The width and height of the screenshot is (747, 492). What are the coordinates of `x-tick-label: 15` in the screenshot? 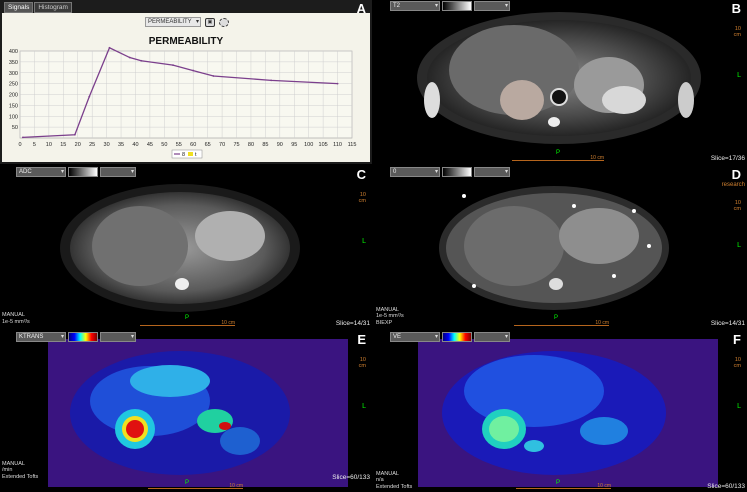 It's located at (63, 145).